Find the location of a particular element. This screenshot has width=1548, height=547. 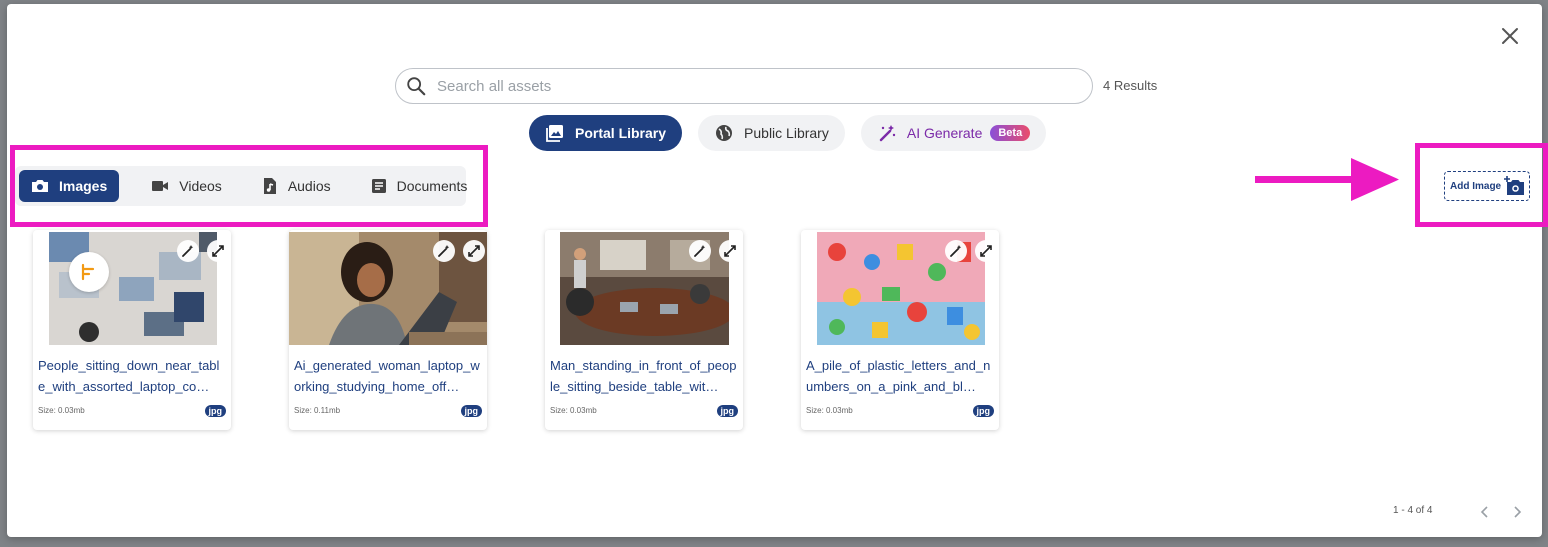

chevron-left-icon is located at coordinates (1484, 512).